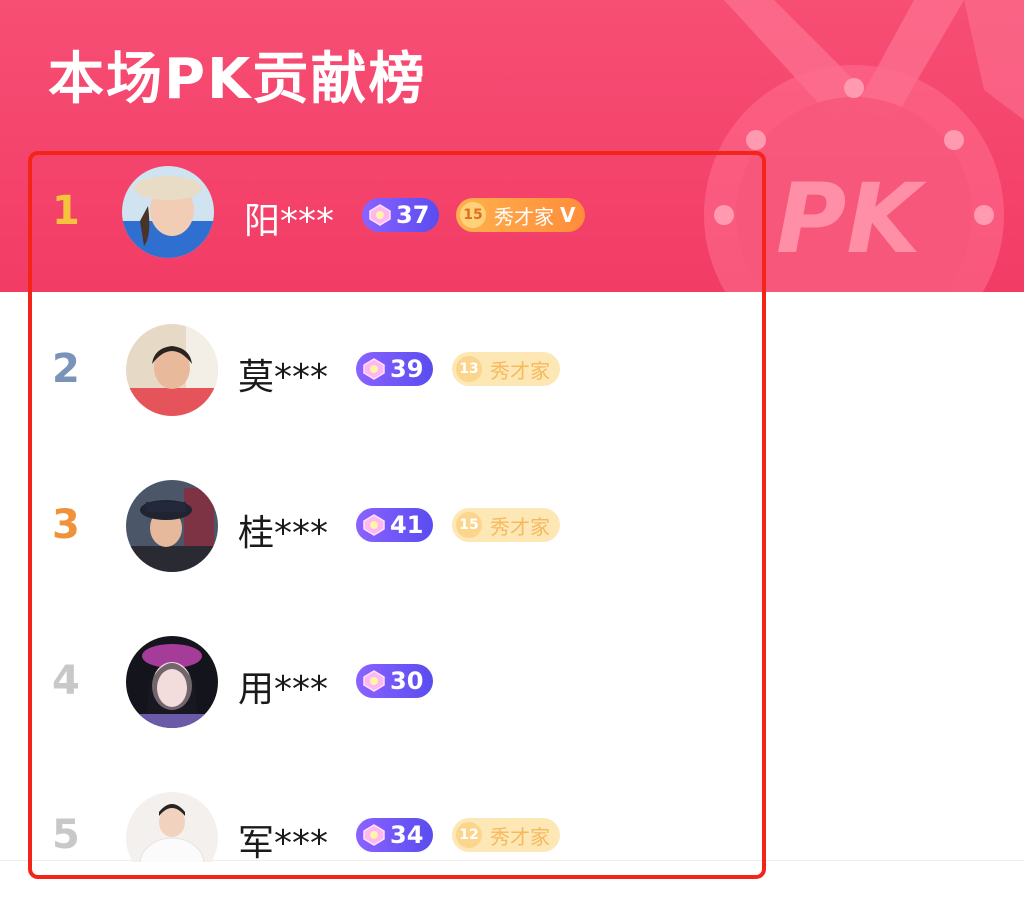  Describe the element at coordinates (407, 369) in the screenshot. I see `wealth-level-value: 39` at that location.